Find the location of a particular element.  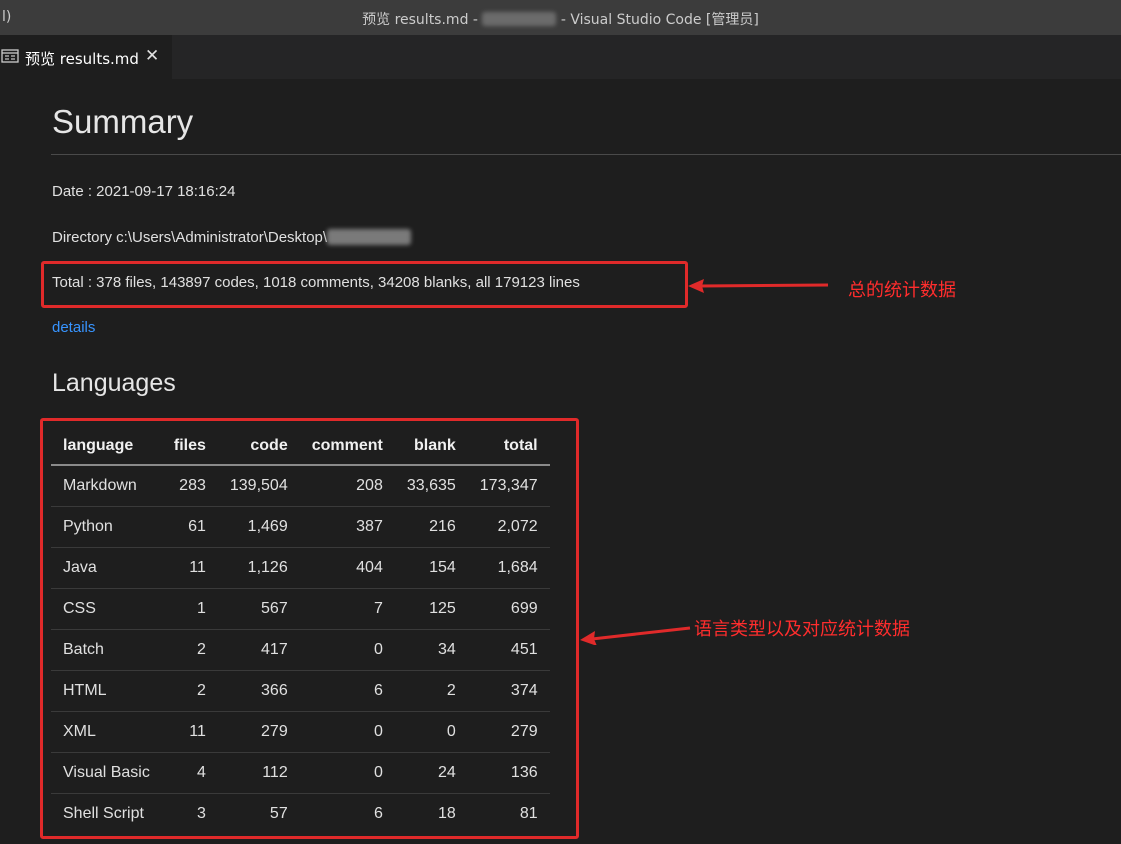

table-cell-code: 366 is located at coordinates (258, 691).